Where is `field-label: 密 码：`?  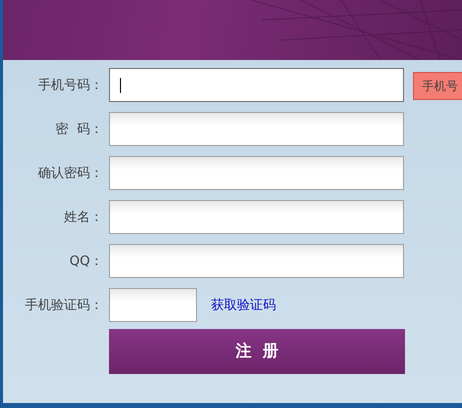
field-label: 密 码： is located at coordinates (79, 129).